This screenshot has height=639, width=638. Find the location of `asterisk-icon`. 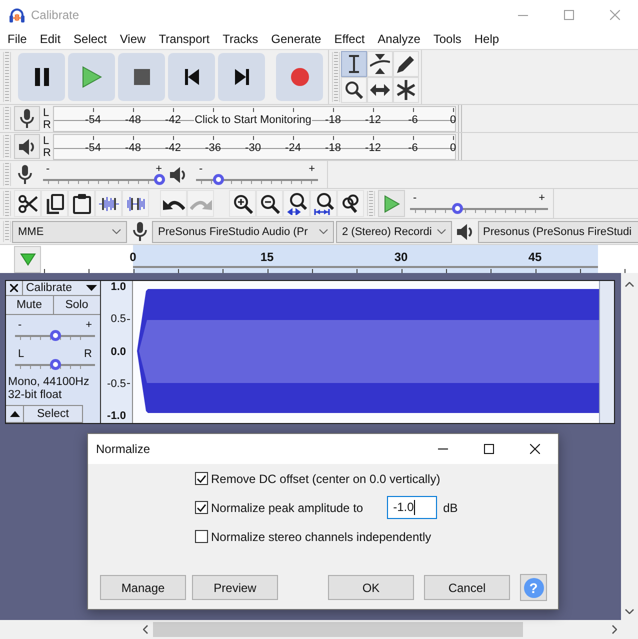

asterisk-icon is located at coordinates (406, 90).